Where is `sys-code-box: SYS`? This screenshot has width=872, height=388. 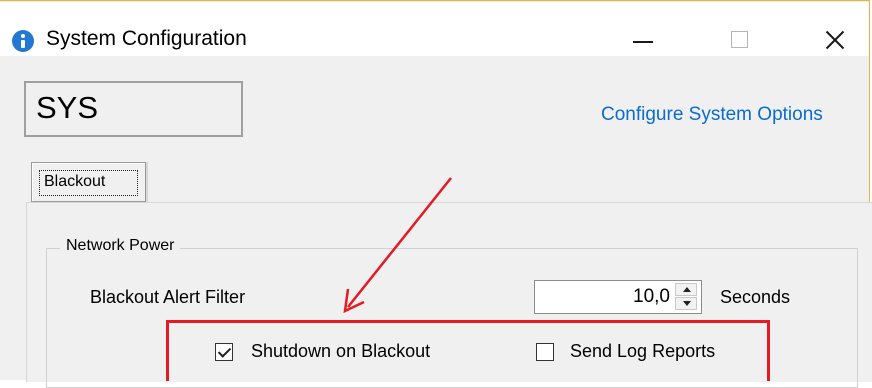 sys-code-box: SYS is located at coordinates (133, 109).